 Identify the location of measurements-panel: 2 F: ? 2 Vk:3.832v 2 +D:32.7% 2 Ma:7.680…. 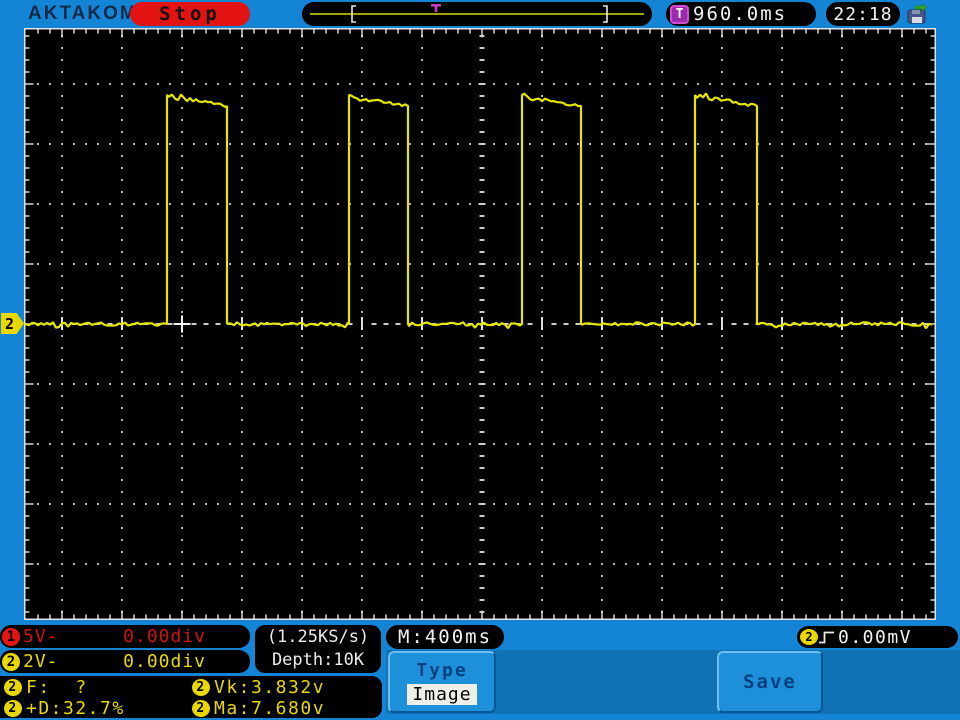
(191, 697).